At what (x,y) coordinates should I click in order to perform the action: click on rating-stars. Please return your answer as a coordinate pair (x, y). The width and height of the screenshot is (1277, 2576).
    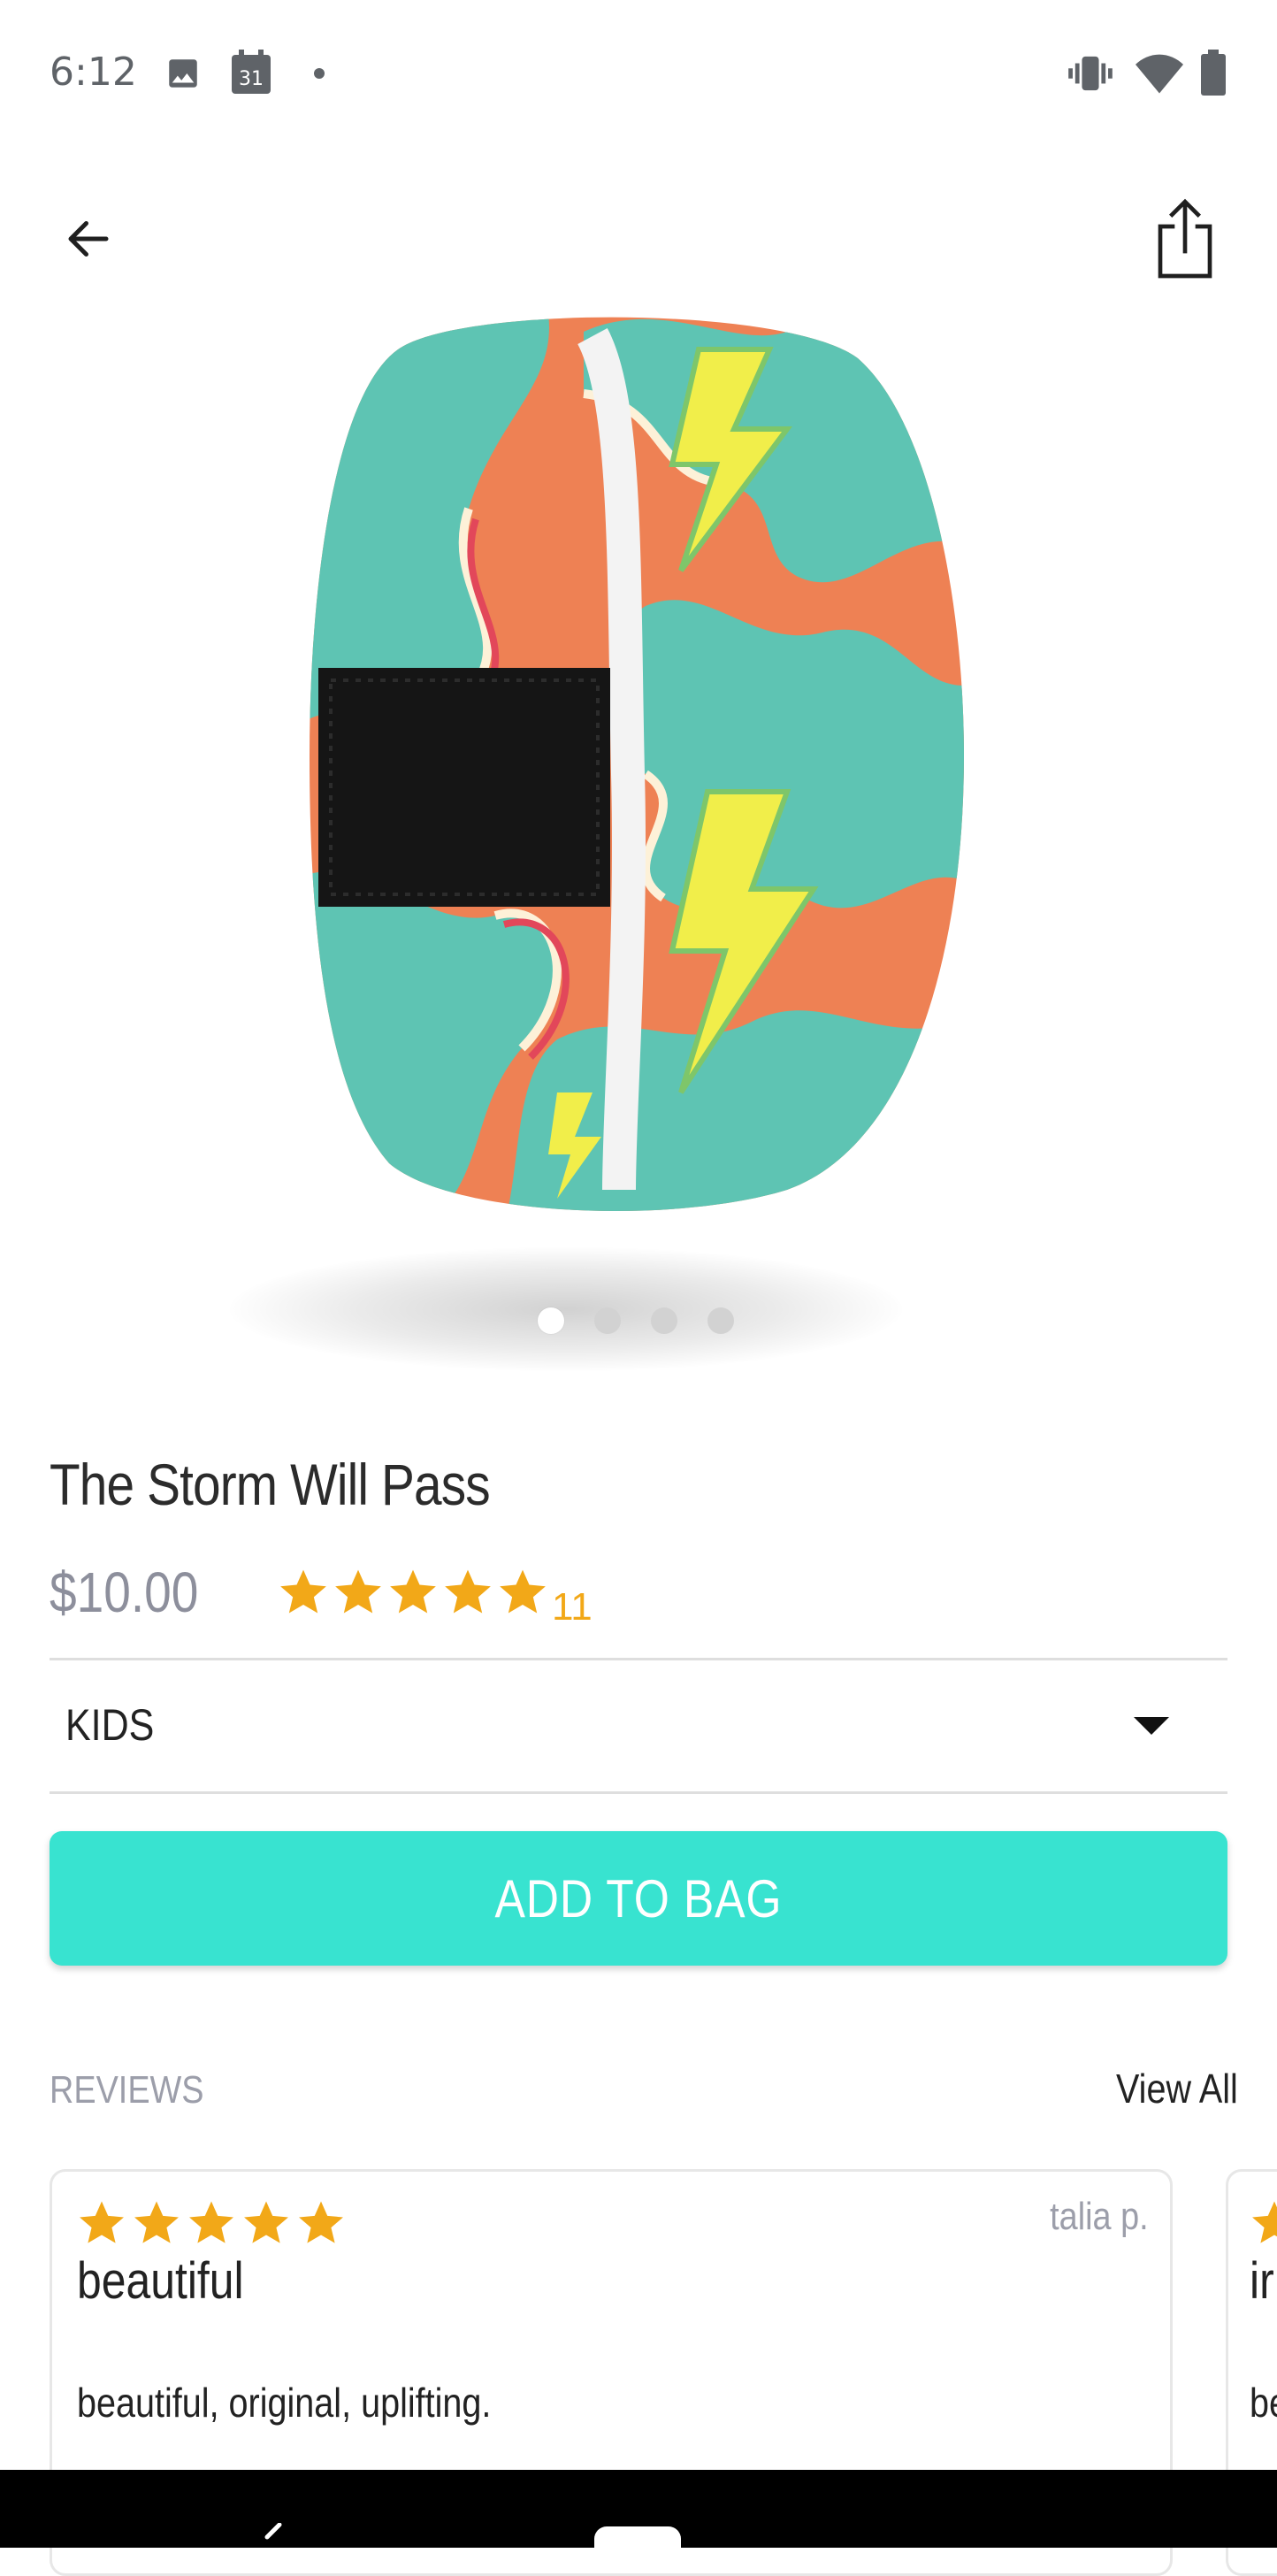
    Looking at the image, I should click on (413, 1592).